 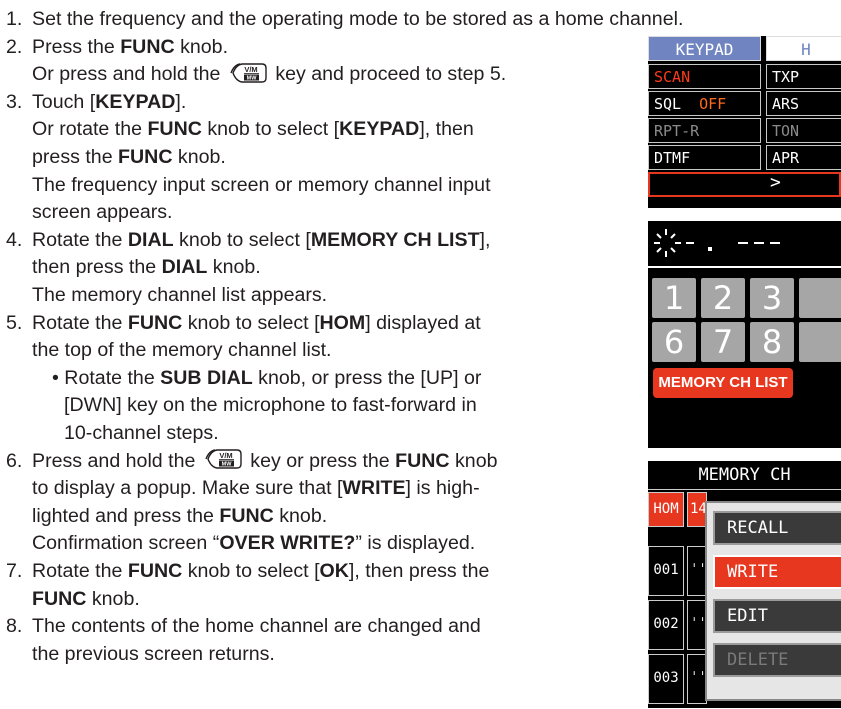 I want to click on step-text: ]., so click(x=181, y=101).